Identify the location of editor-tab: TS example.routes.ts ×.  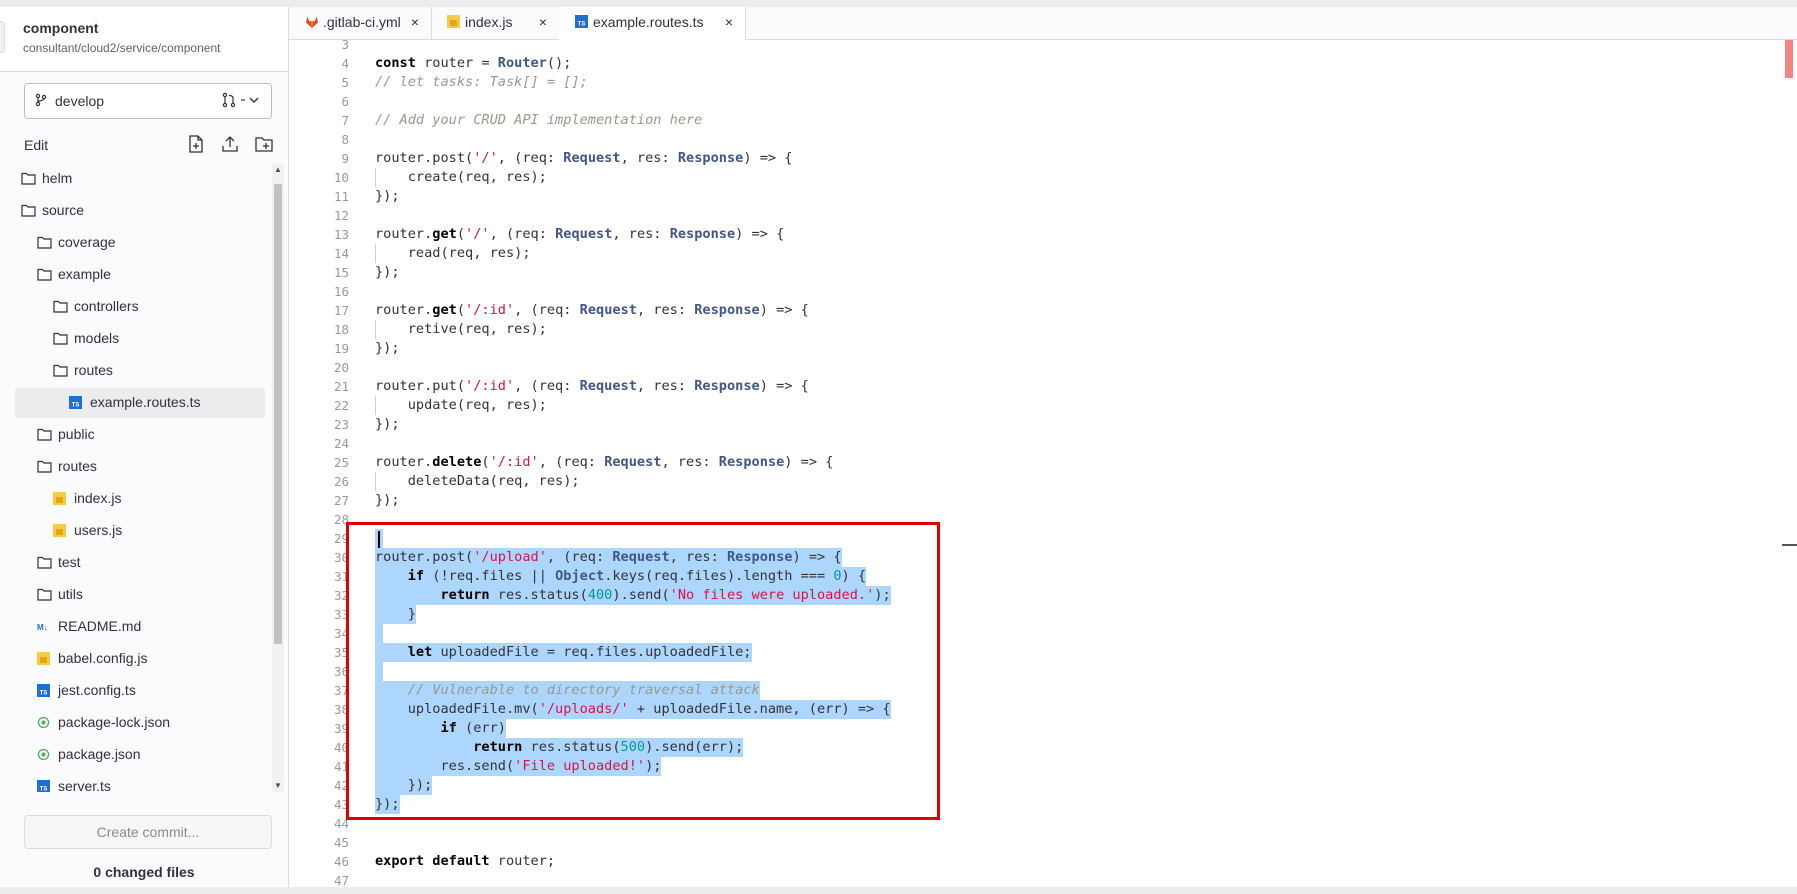
(652, 24).